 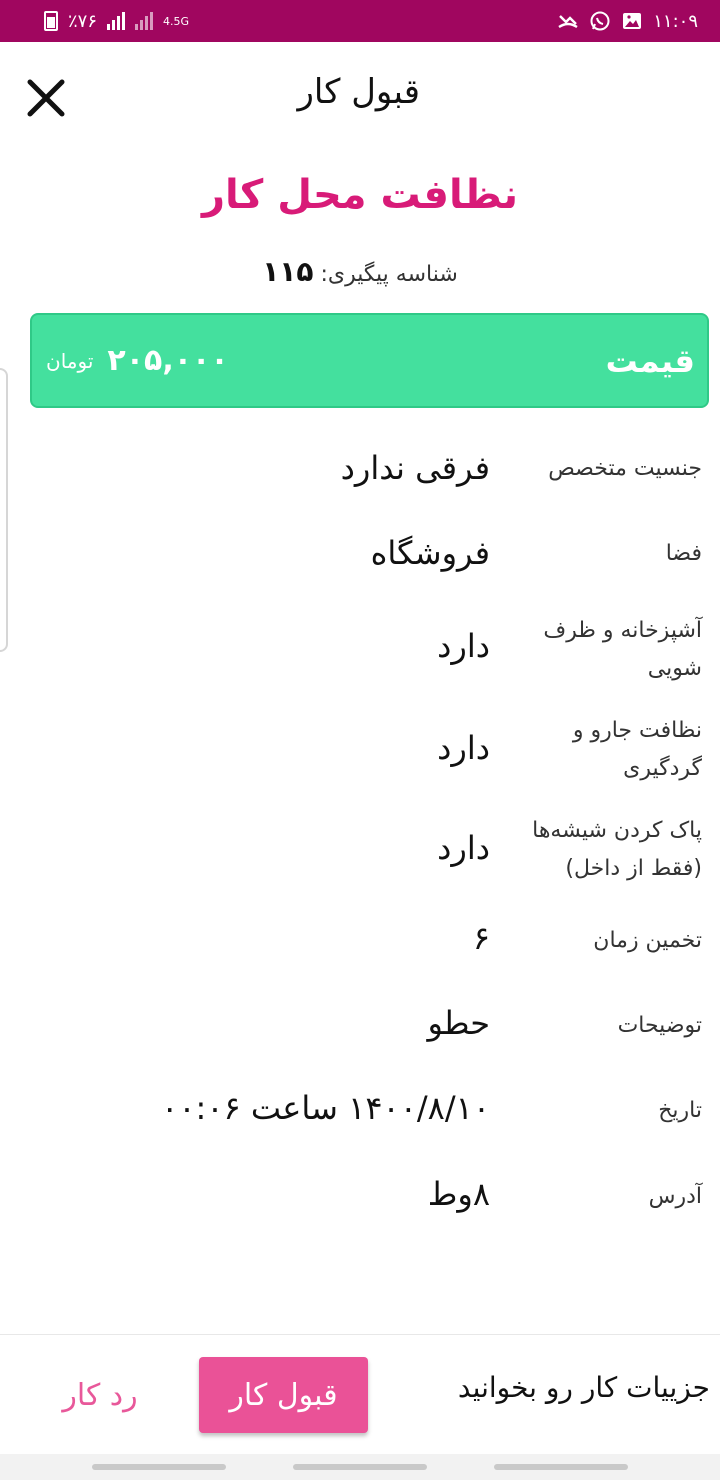 I want to click on detail-label: نظافت جارو و گردگیری, so click(x=637, y=749).